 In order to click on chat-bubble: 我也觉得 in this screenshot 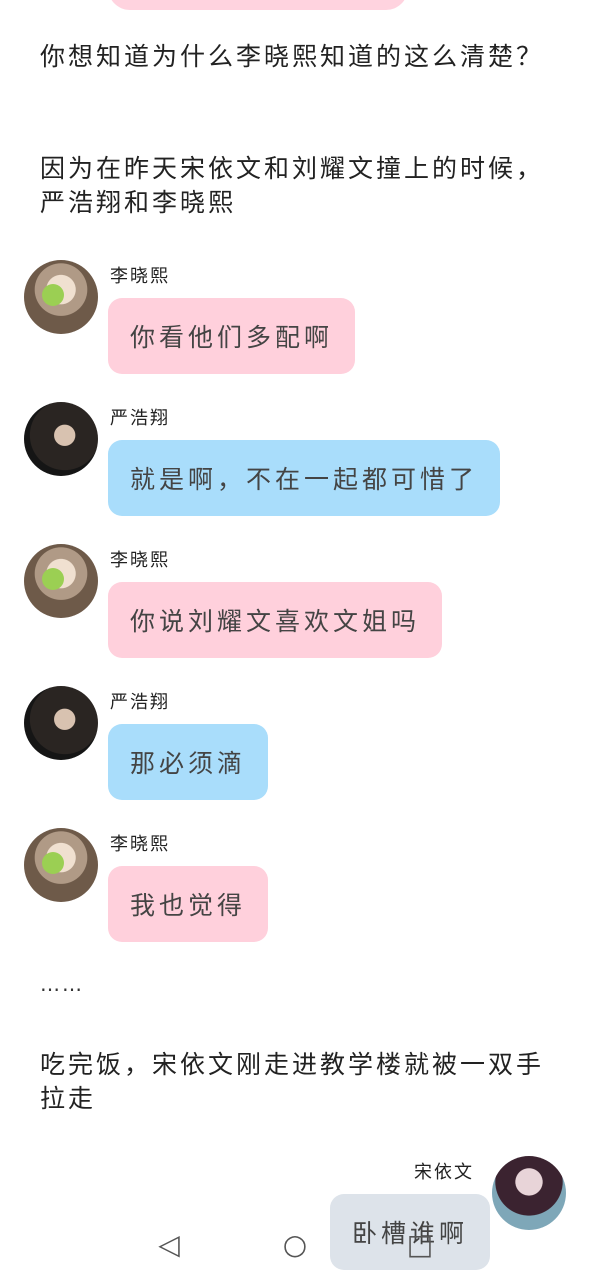, I will do `click(188, 904)`.